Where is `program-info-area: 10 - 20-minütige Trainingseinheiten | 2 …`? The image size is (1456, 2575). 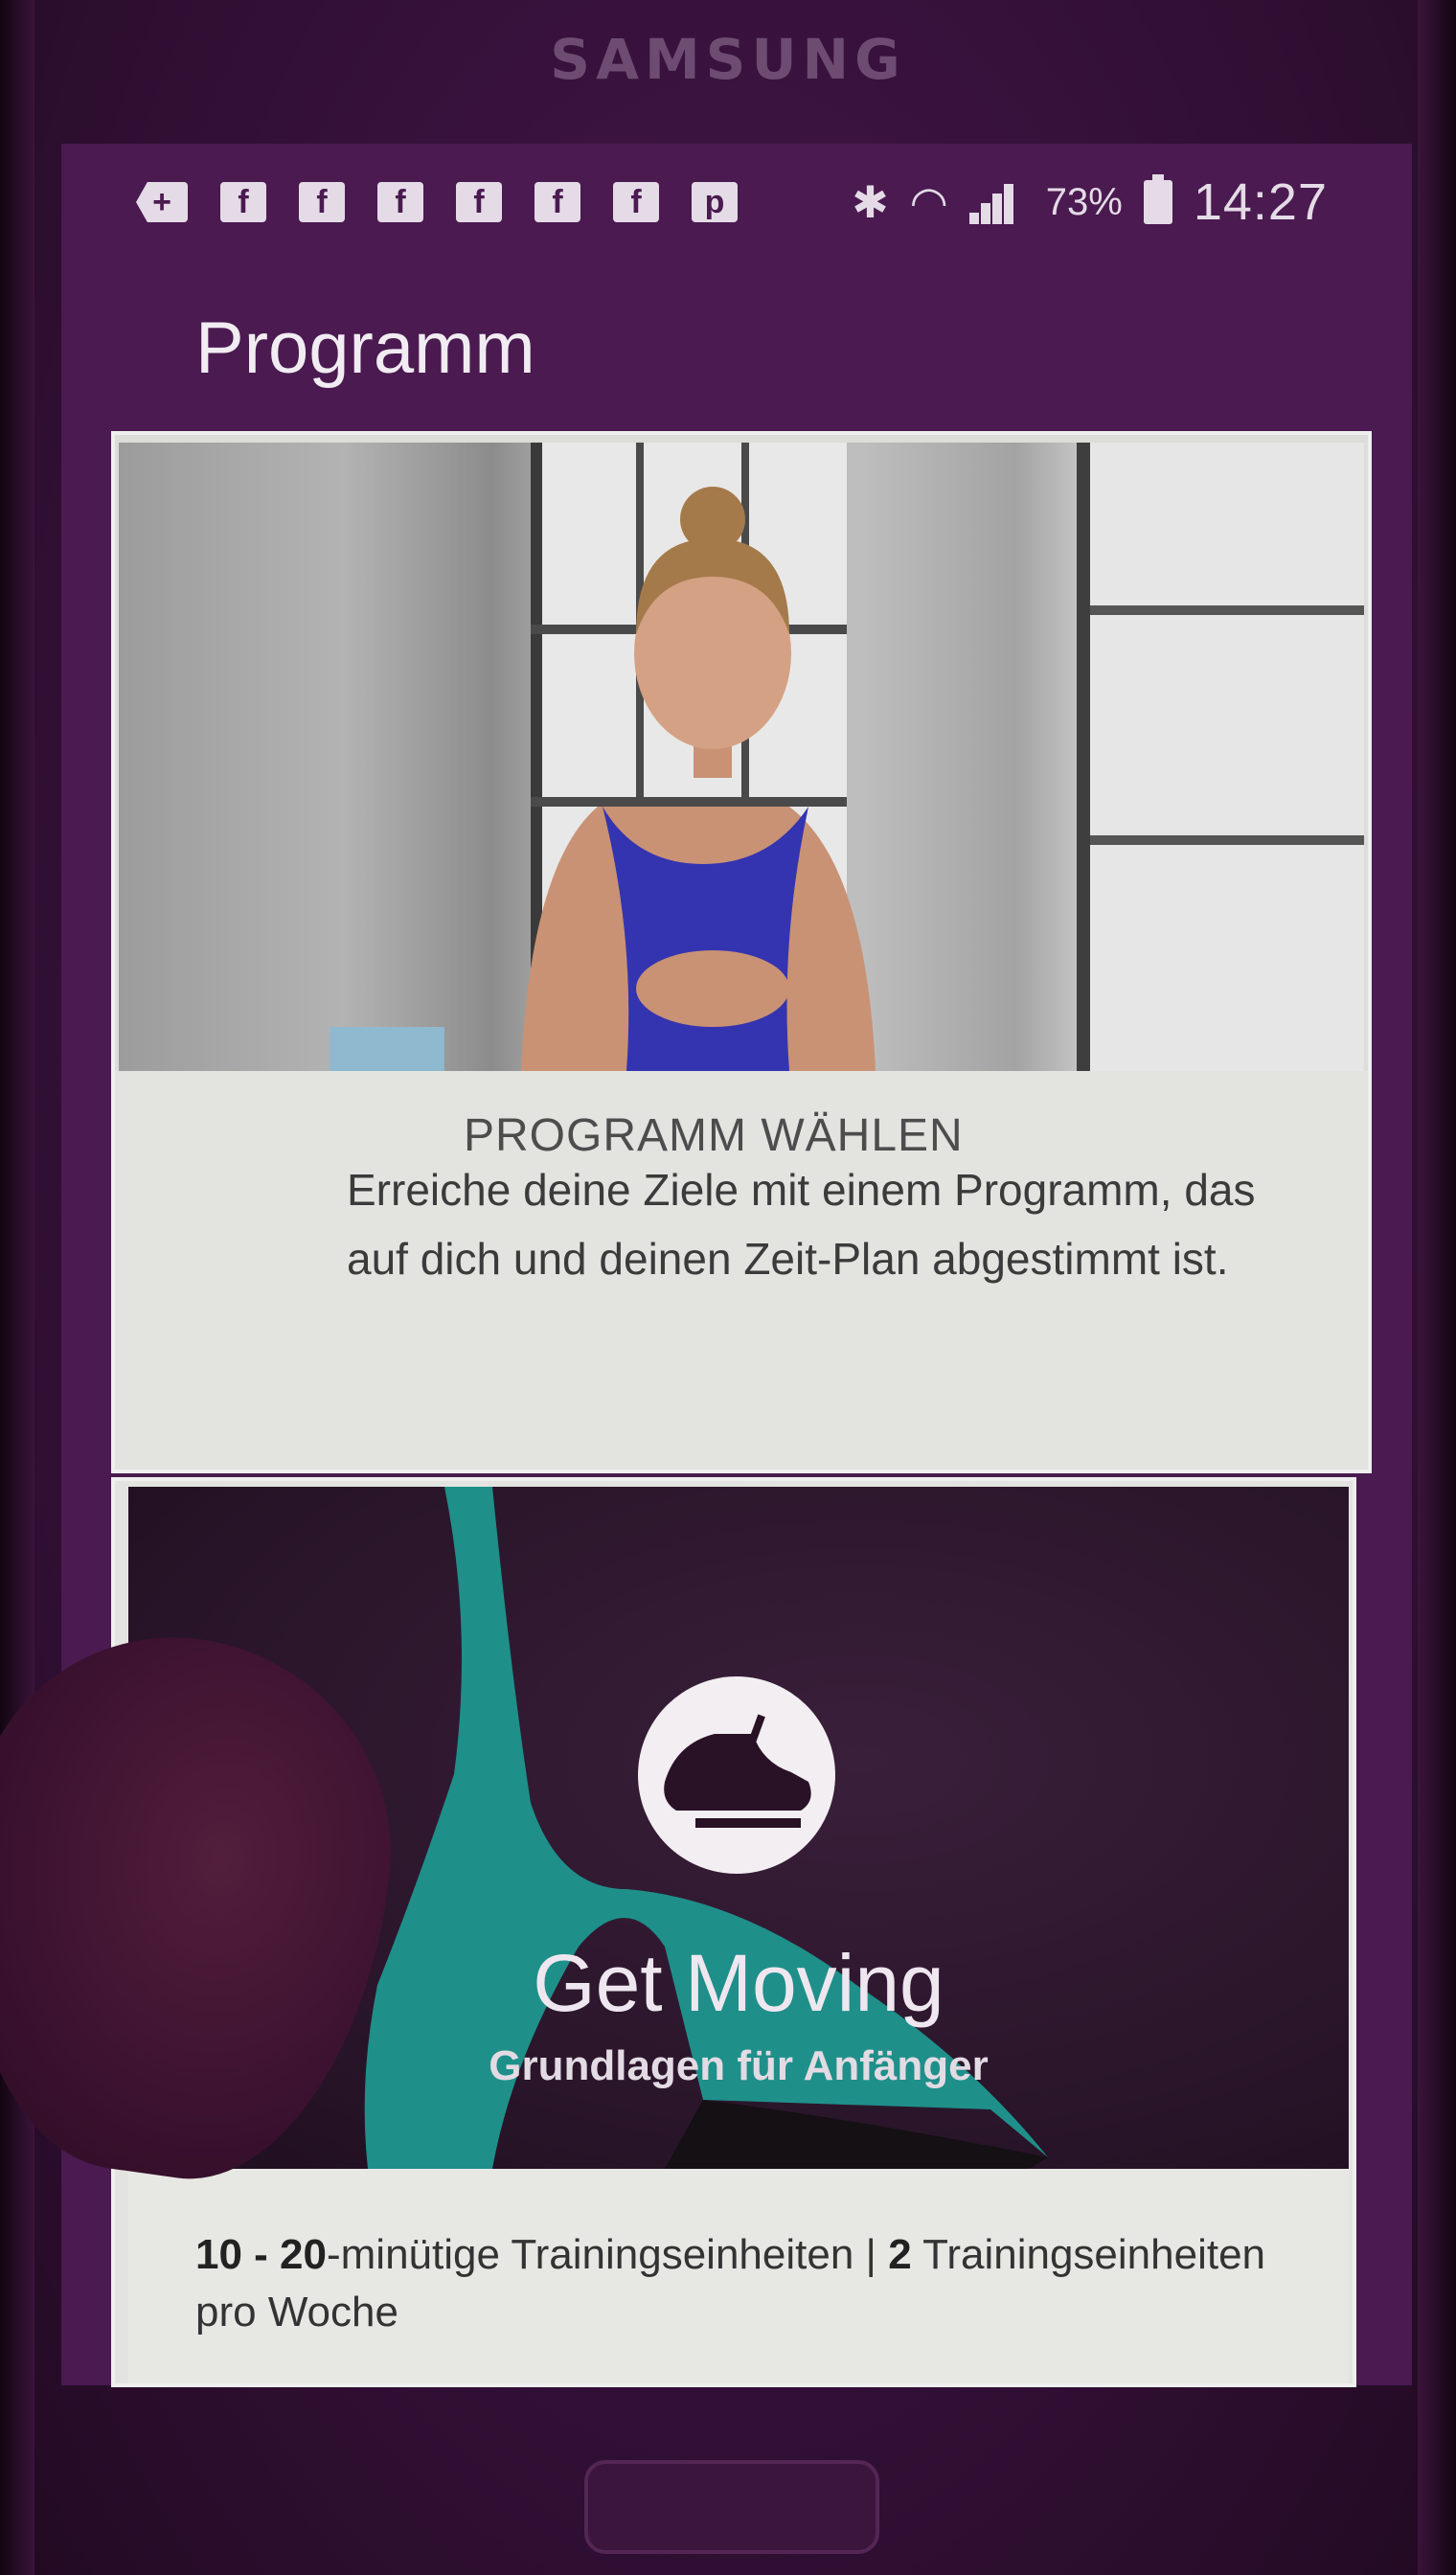 program-info-area: 10 - 20-minütige Trainingseinheiten | 2 … is located at coordinates (739, 2276).